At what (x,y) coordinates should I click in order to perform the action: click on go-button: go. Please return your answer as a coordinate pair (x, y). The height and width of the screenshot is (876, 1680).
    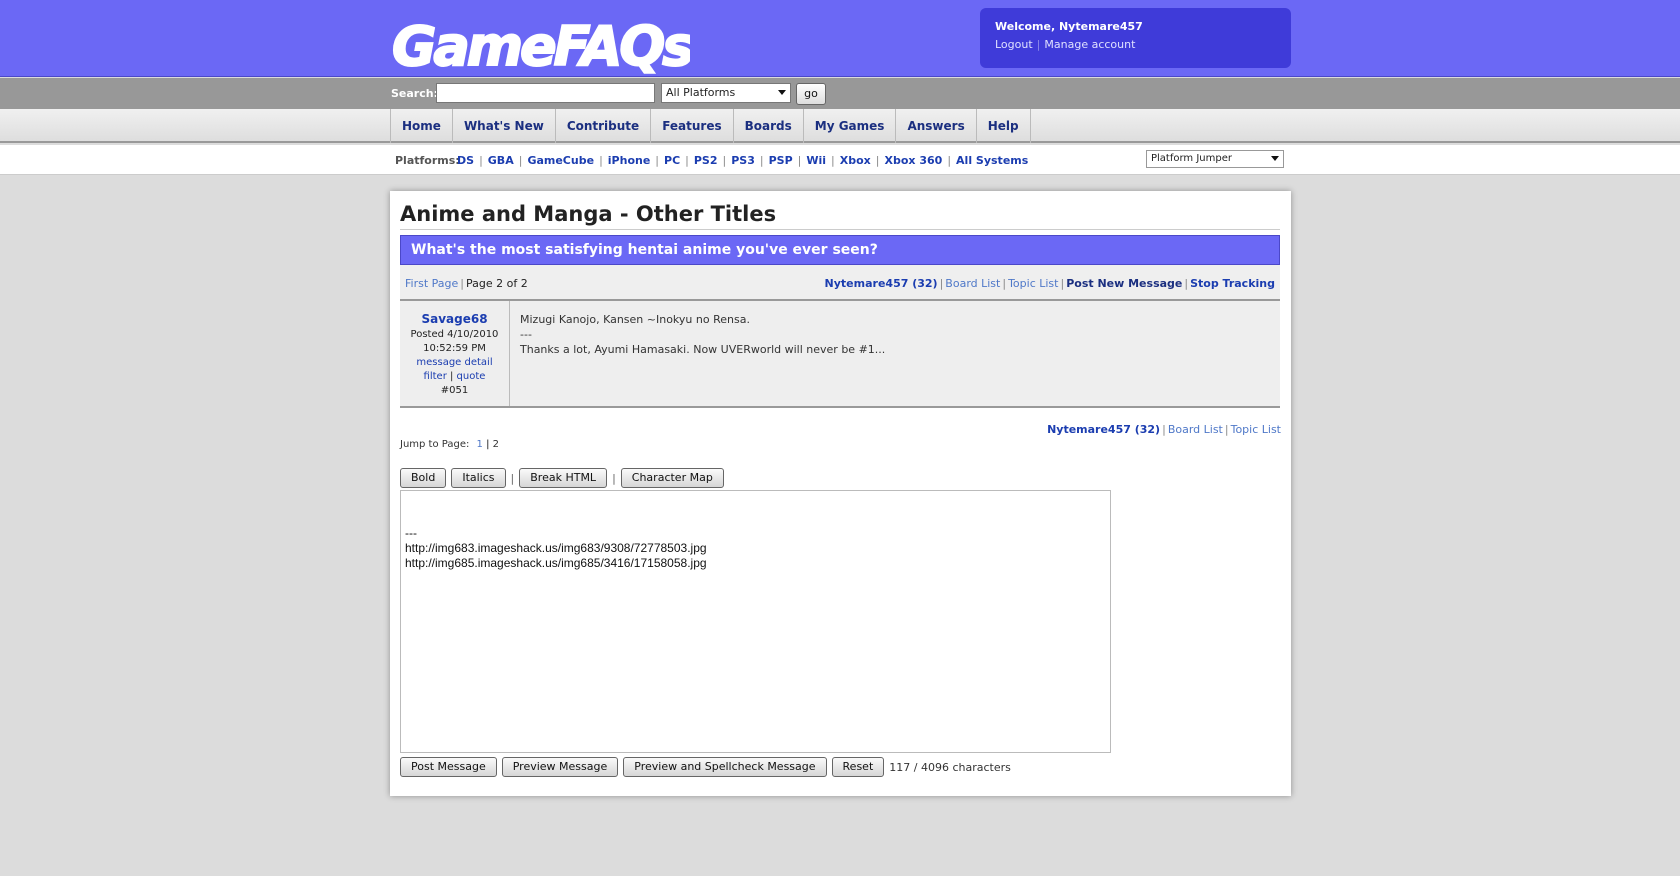
    Looking at the image, I should click on (811, 94).